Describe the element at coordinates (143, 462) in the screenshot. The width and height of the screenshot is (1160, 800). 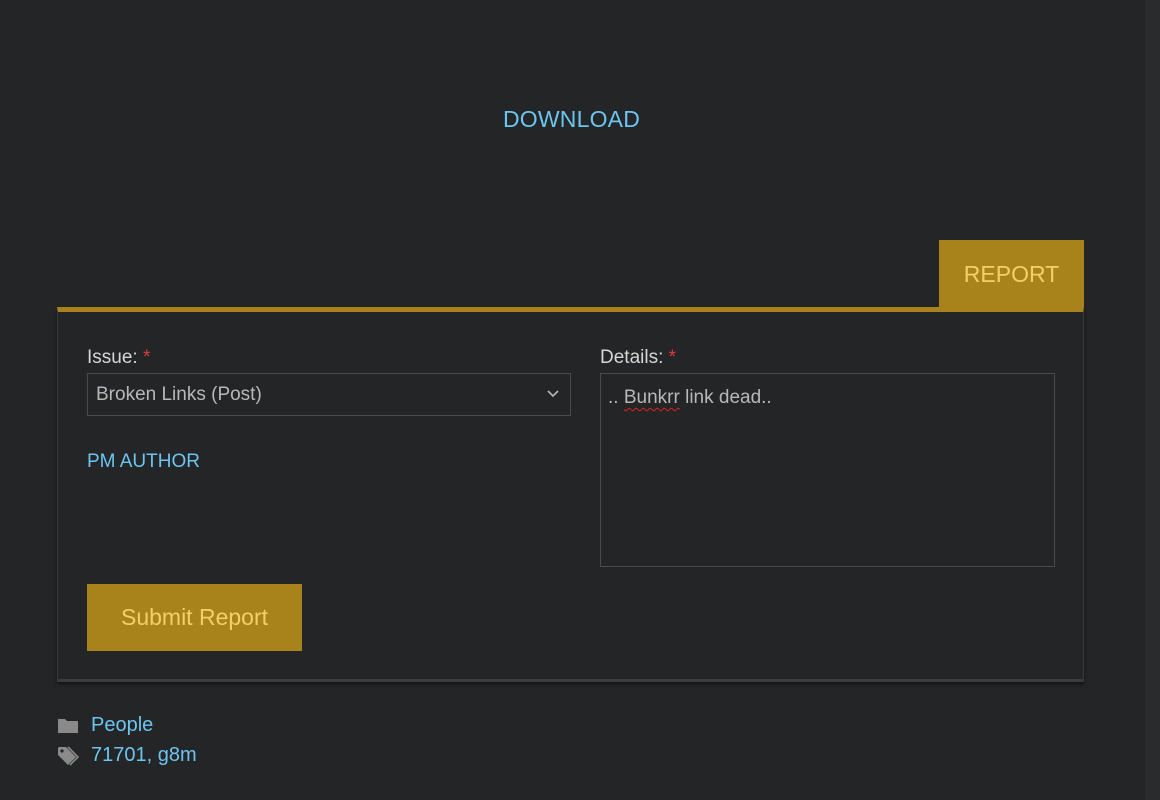
I see `pm-author-link: PM AUTHOR` at that location.